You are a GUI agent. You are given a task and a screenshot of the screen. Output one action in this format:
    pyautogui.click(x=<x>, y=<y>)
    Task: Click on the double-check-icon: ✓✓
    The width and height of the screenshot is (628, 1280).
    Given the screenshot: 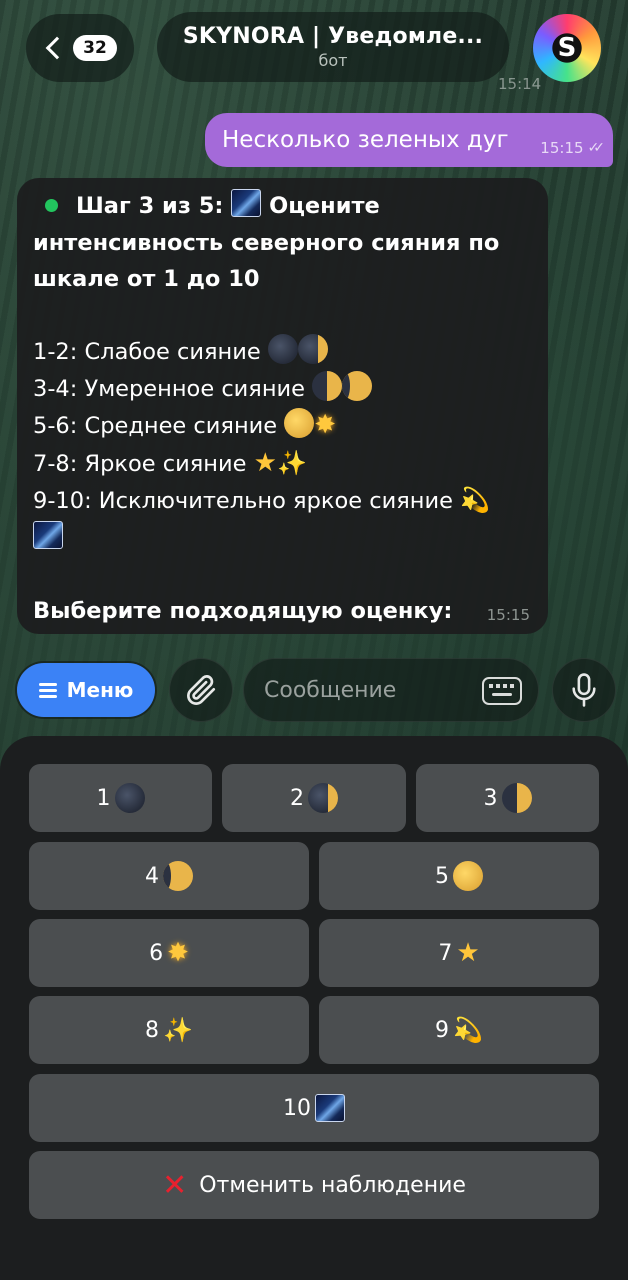 What is the action you would take?
    pyautogui.click(x=596, y=148)
    